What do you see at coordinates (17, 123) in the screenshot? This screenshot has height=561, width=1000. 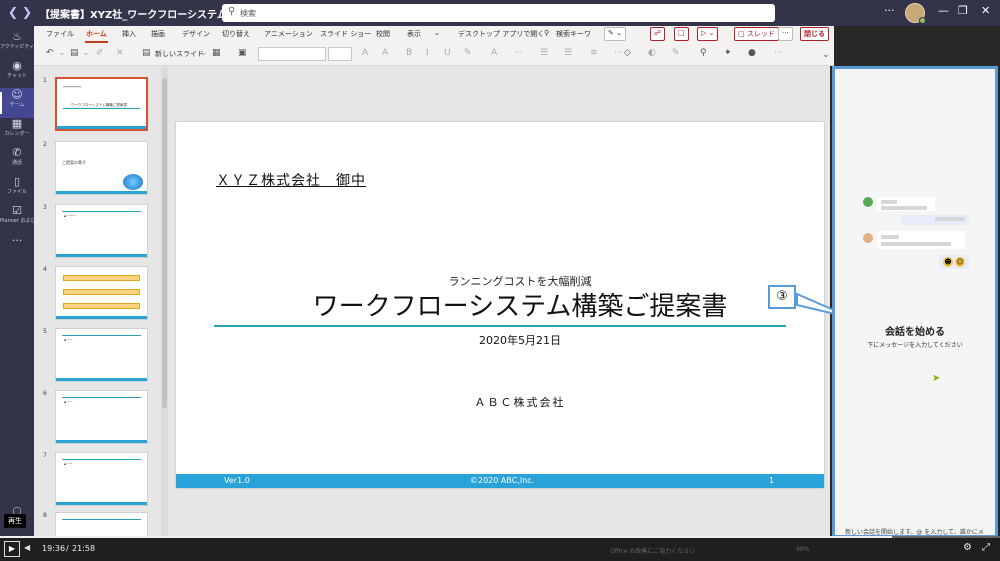 I see `calendar-icon: ▦` at bounding box center [17, 123].